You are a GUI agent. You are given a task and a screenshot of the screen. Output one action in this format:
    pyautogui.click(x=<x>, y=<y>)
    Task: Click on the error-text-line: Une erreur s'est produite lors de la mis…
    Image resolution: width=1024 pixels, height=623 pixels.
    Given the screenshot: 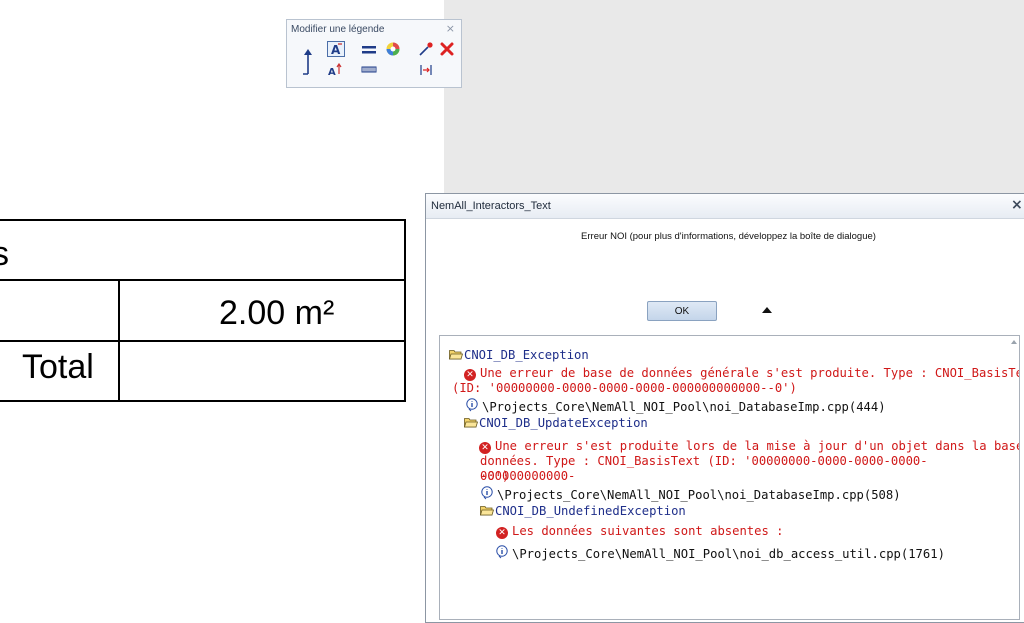 What is the action you would take?
    pyautogui.click(x=757, y=446)
    